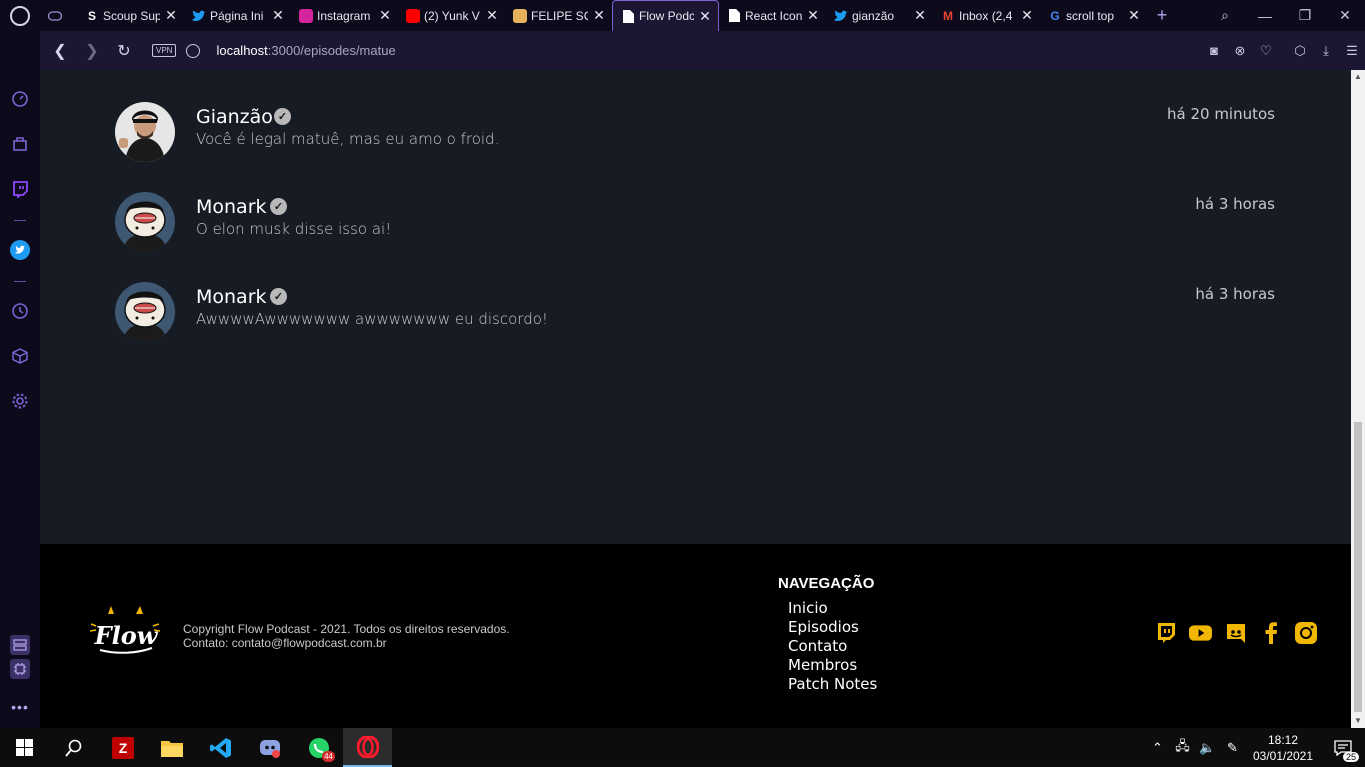 The image size is (1365, 767). I want to click on taskbar-clock: 18:12 03/01/2021, so click(1283, 748).